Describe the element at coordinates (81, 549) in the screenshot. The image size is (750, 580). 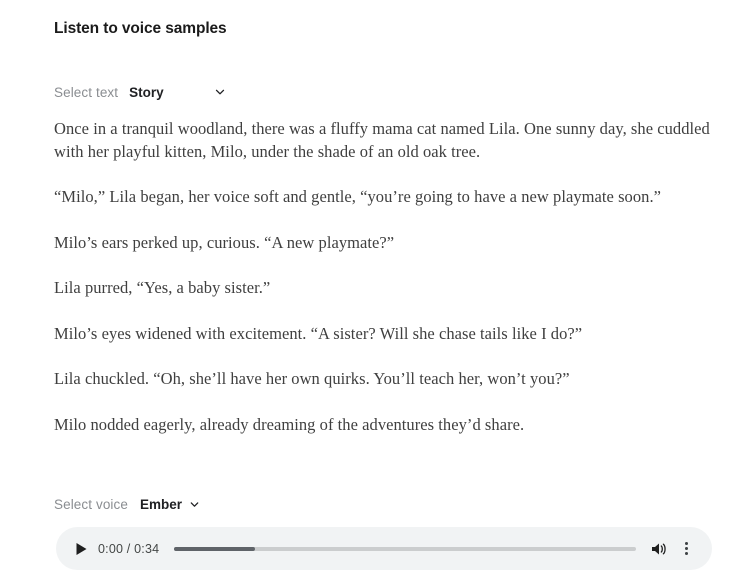
I see `play-icon` at that location.